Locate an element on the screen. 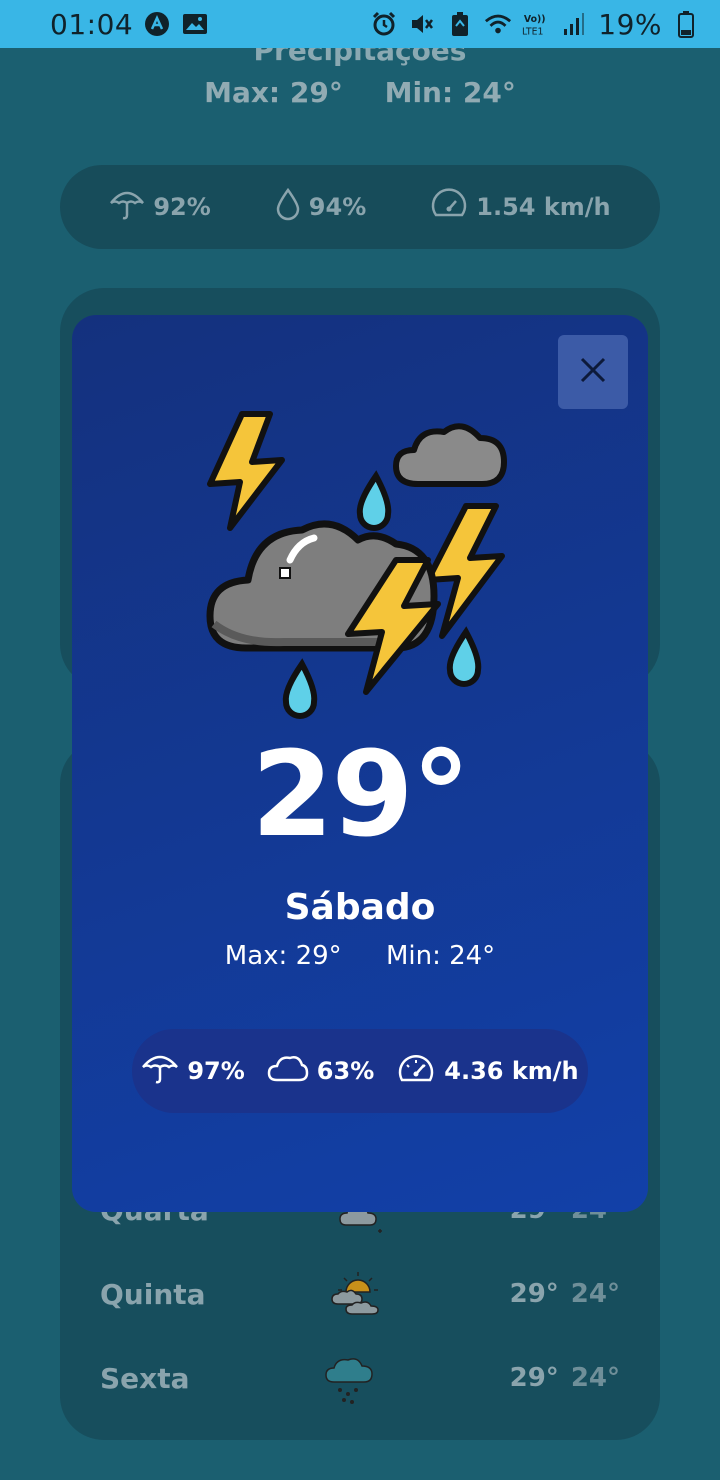 The height and width of the screenshot is (1480, 720). stats-pill: 97% 63% 4.36 km/h is located at coordinates (360, 1071).